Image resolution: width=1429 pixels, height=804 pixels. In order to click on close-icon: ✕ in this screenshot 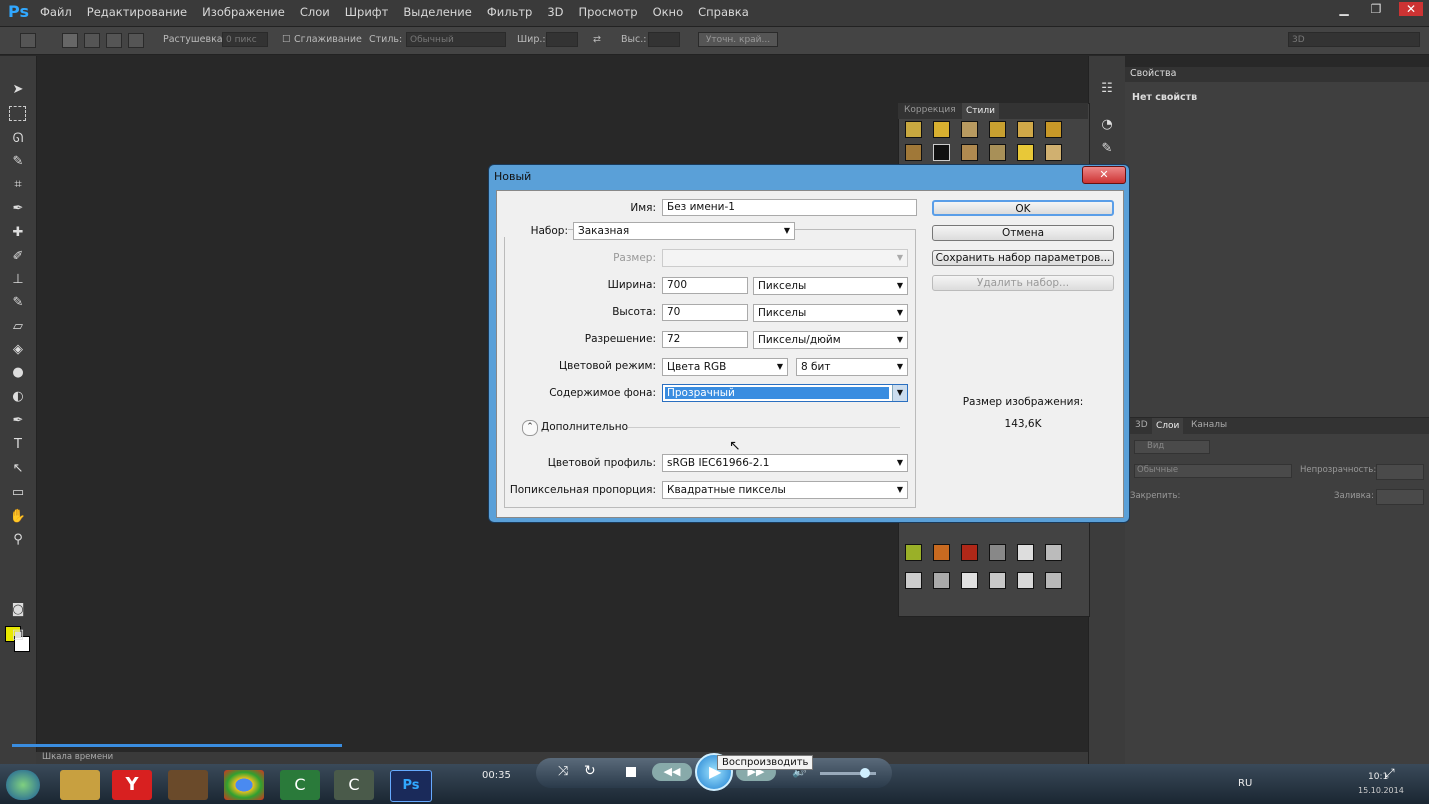, I will do `click(1411, 9)`.